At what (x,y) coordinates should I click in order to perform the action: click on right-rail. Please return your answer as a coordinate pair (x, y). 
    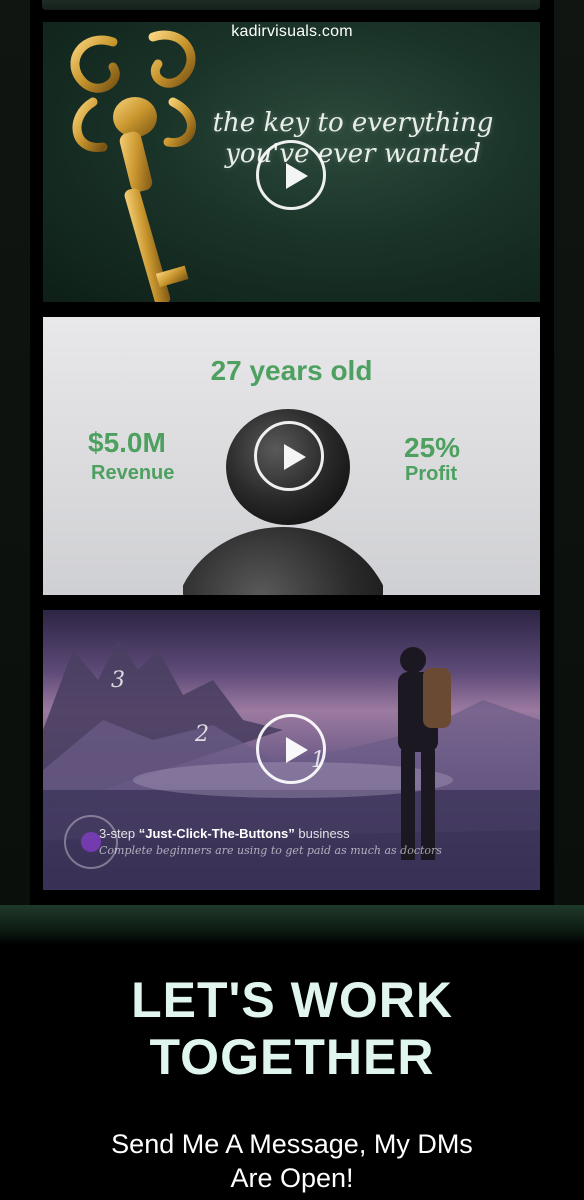
    Looking at the image, I should click on (569, 452).